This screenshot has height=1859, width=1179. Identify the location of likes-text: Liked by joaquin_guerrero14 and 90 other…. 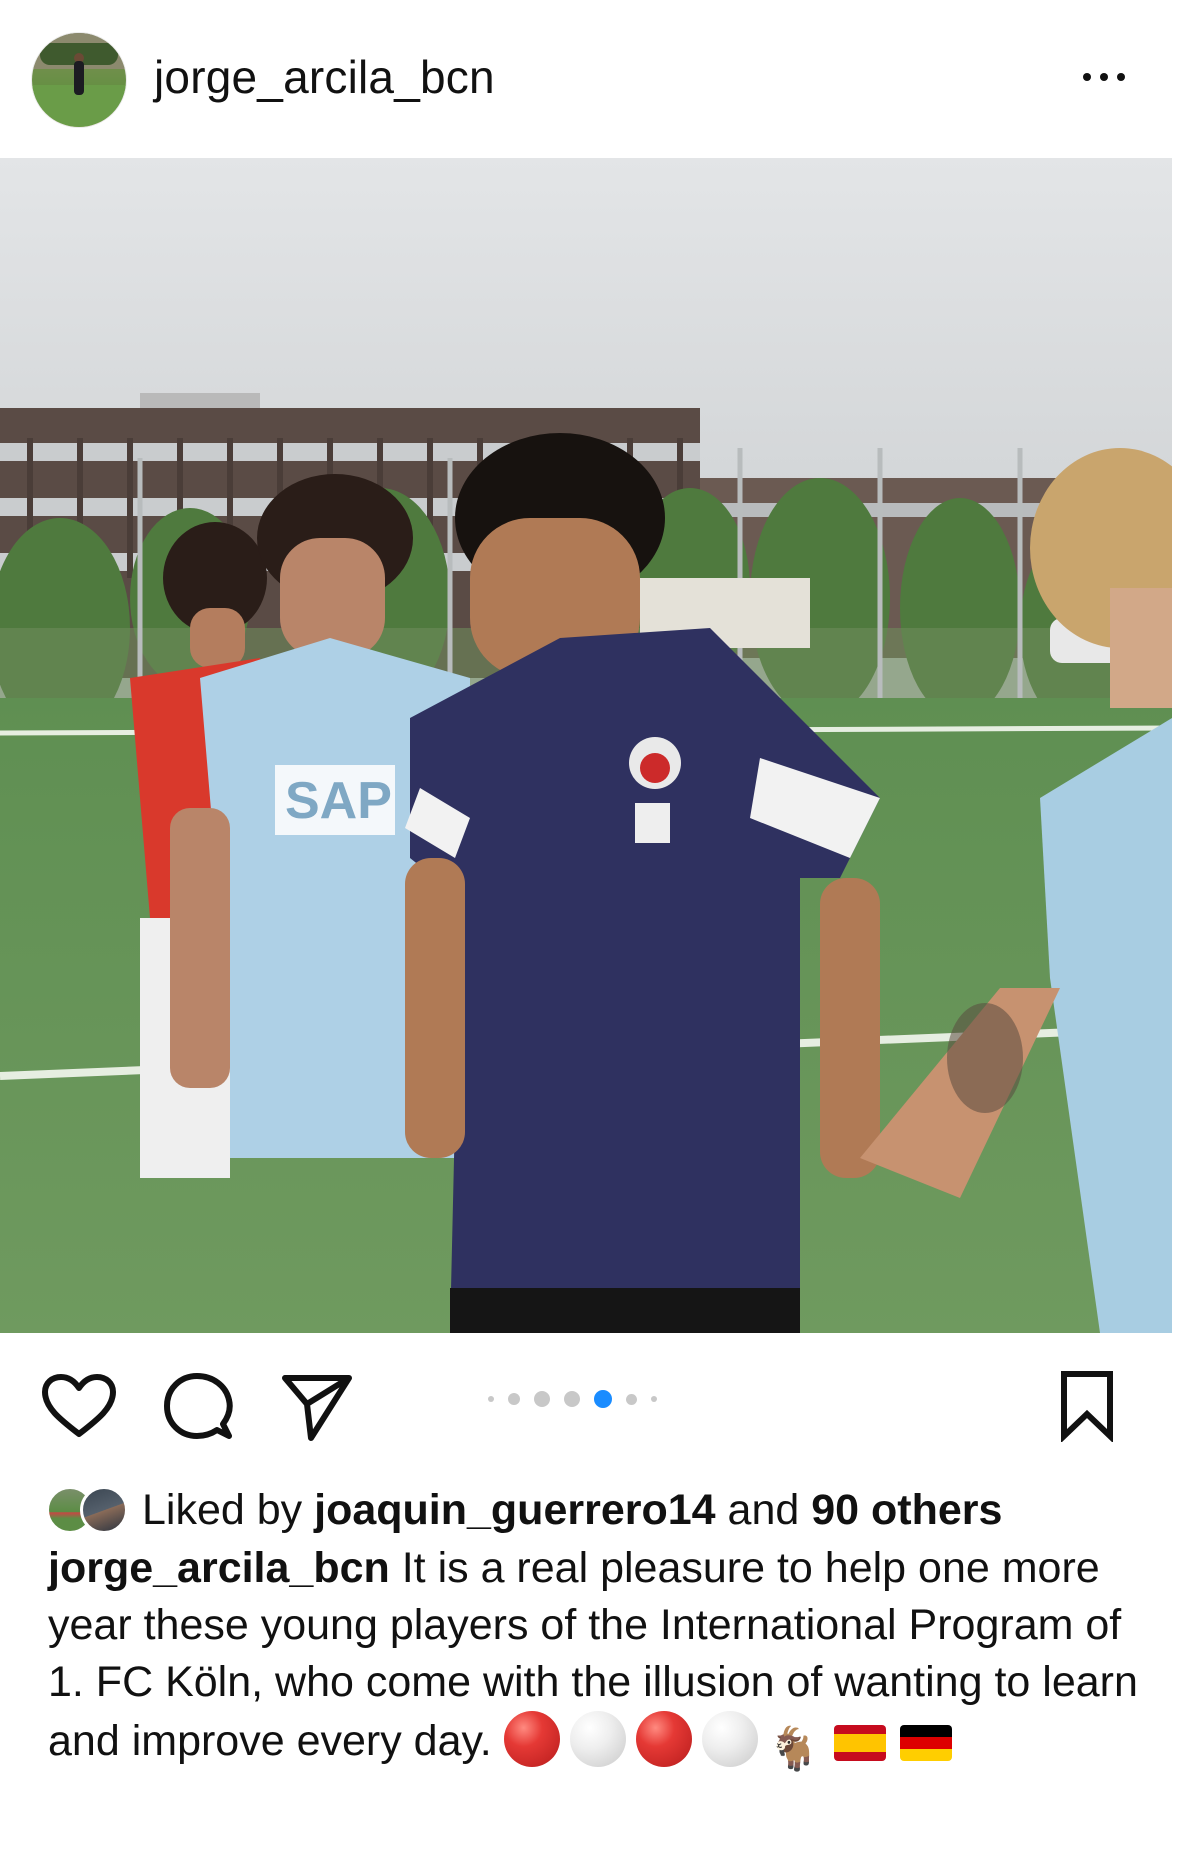
(572, 1510).